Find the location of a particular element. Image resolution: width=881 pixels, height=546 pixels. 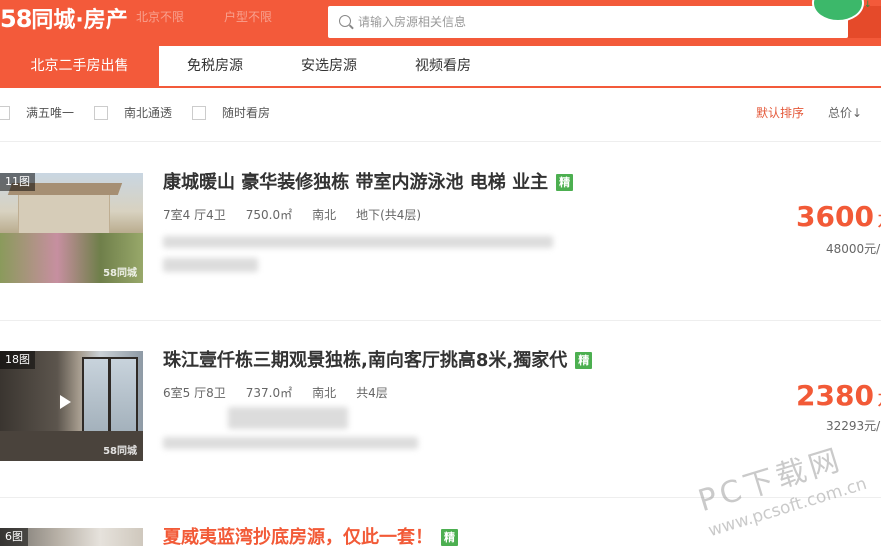

unit-price: 48000元/㎡ is located at coordinates (853, 249).